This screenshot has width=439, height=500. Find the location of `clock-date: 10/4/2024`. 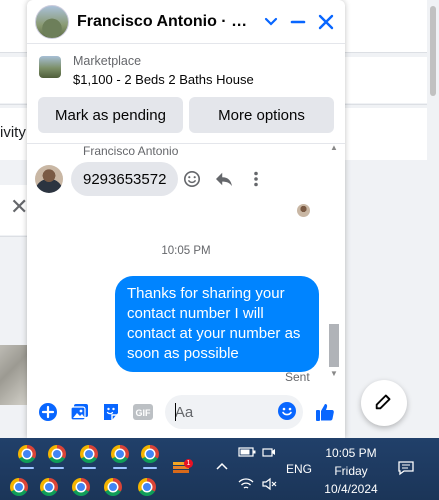

clock-date: 10/4/2024 is located at coordinates (351, 489).